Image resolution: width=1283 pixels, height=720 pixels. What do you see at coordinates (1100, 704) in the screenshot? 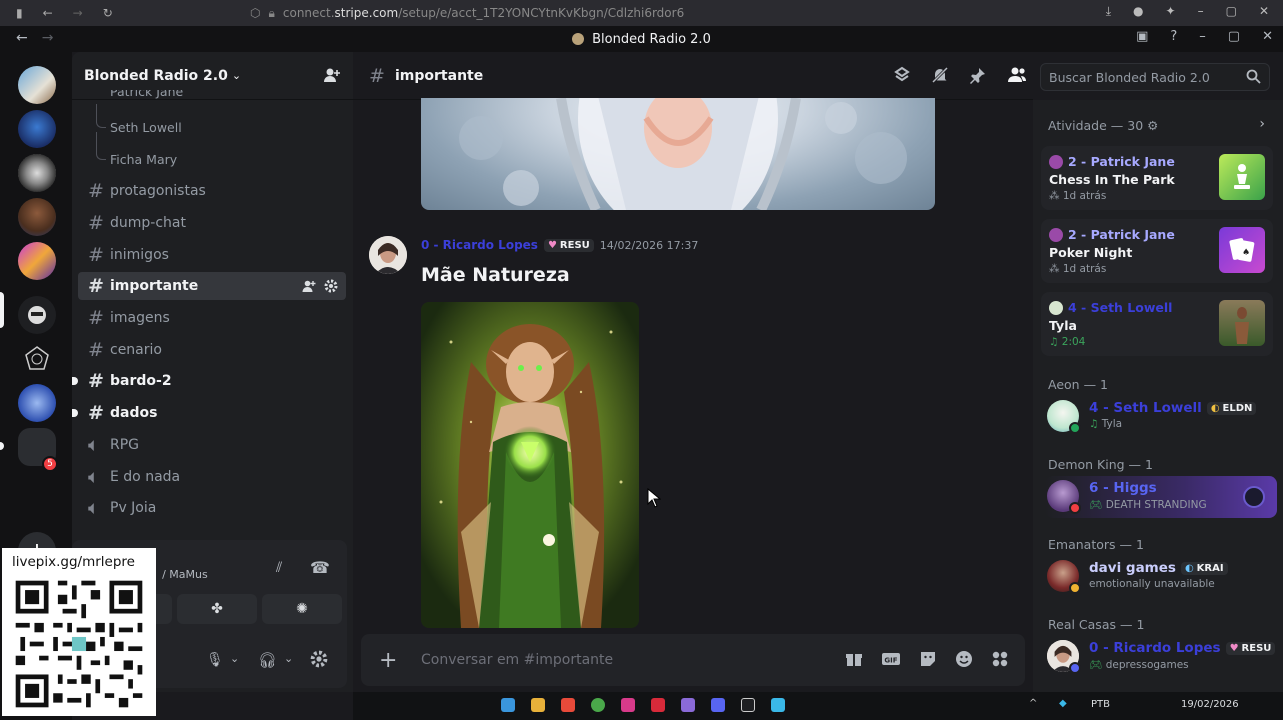
I see `input-language: PTB` at bounding box center [1100, 704].